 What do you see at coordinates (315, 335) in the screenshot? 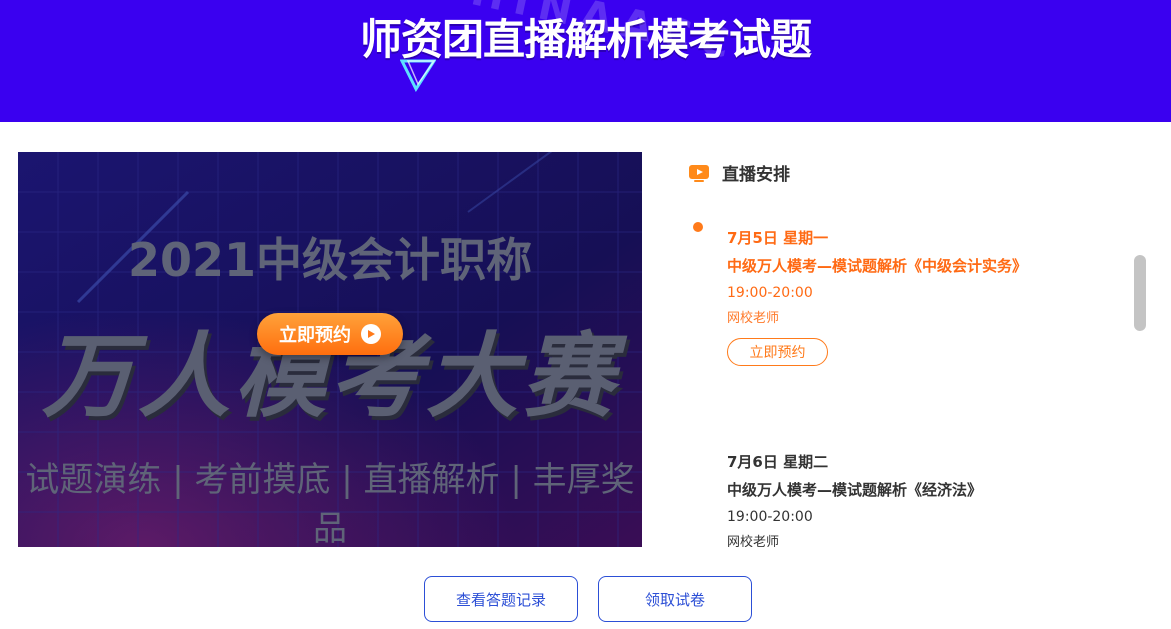
I see `banner-reserve-label: 立即预约` at bounding box center [315, 335].